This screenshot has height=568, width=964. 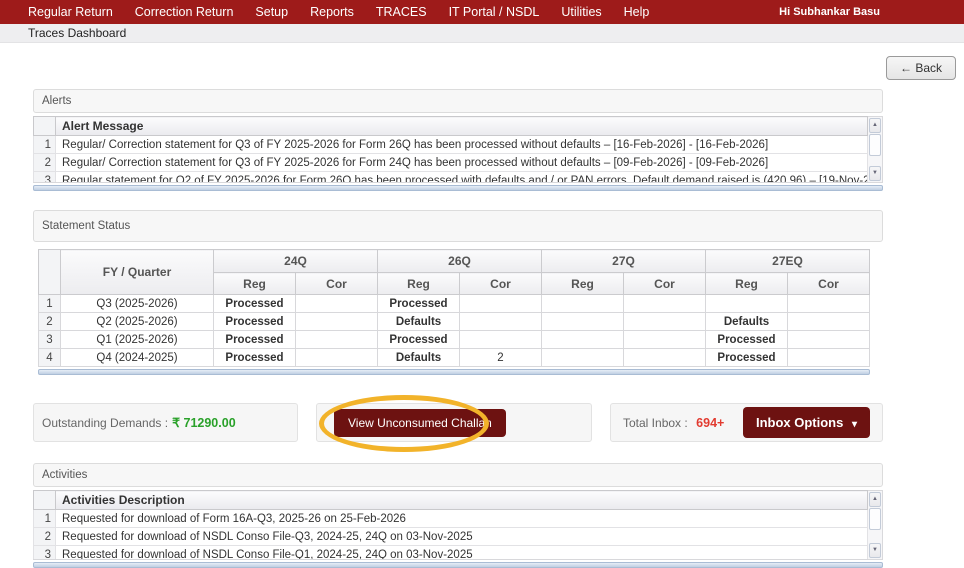 I want to click on fy-quarter-cell: Q2 (2025-2026), so click(x=137, y=321).